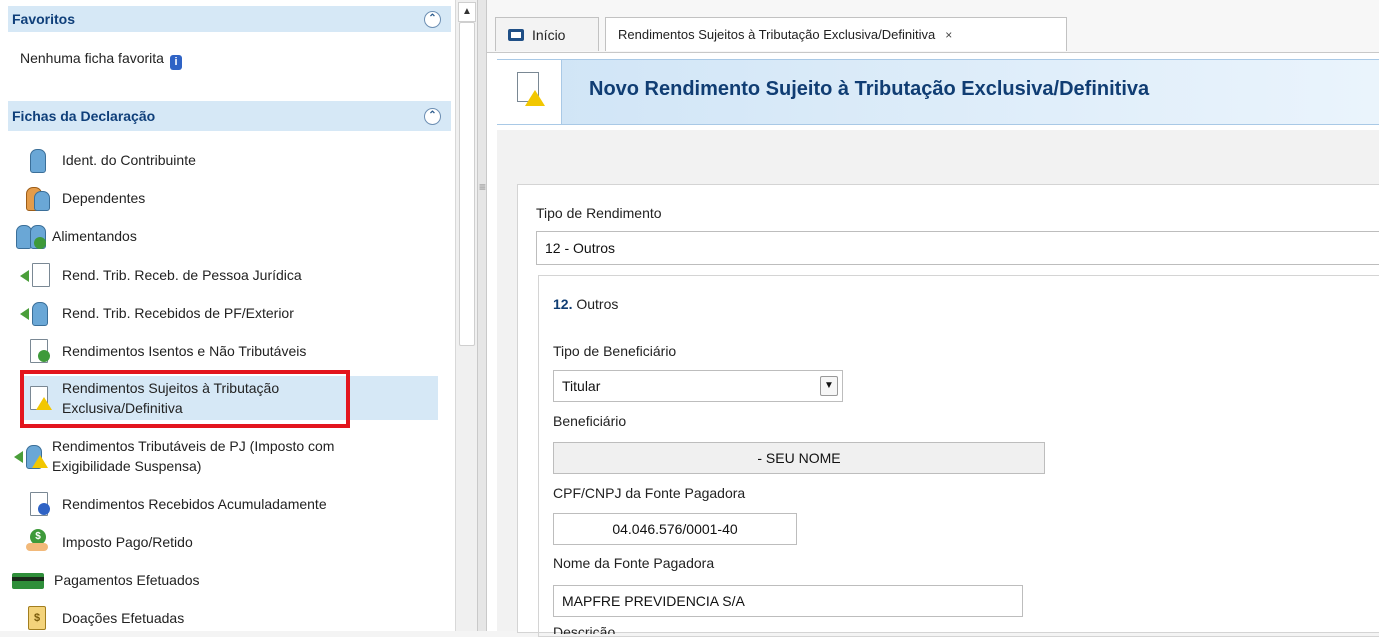 The width and height of the screenshot is (1379, 637). What do you see at coordinates (227, 236) in the screenshot?
I see `sidebar-item-alimentandos: Alimentandos` at bounding box center [227, 236].